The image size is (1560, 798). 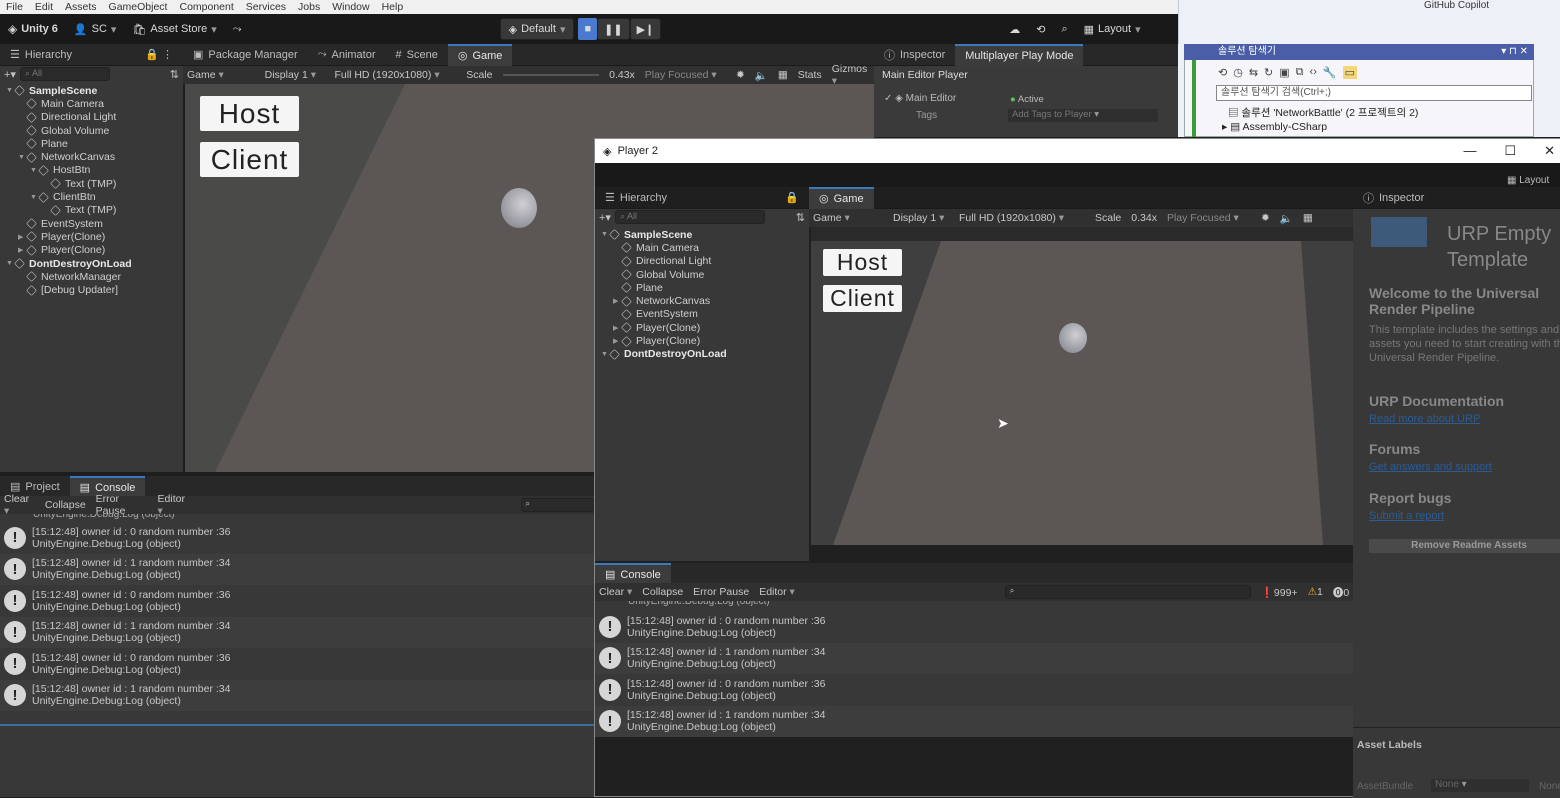 I want to click on collapse-icon: ▣, so click(x=1284, y=72).